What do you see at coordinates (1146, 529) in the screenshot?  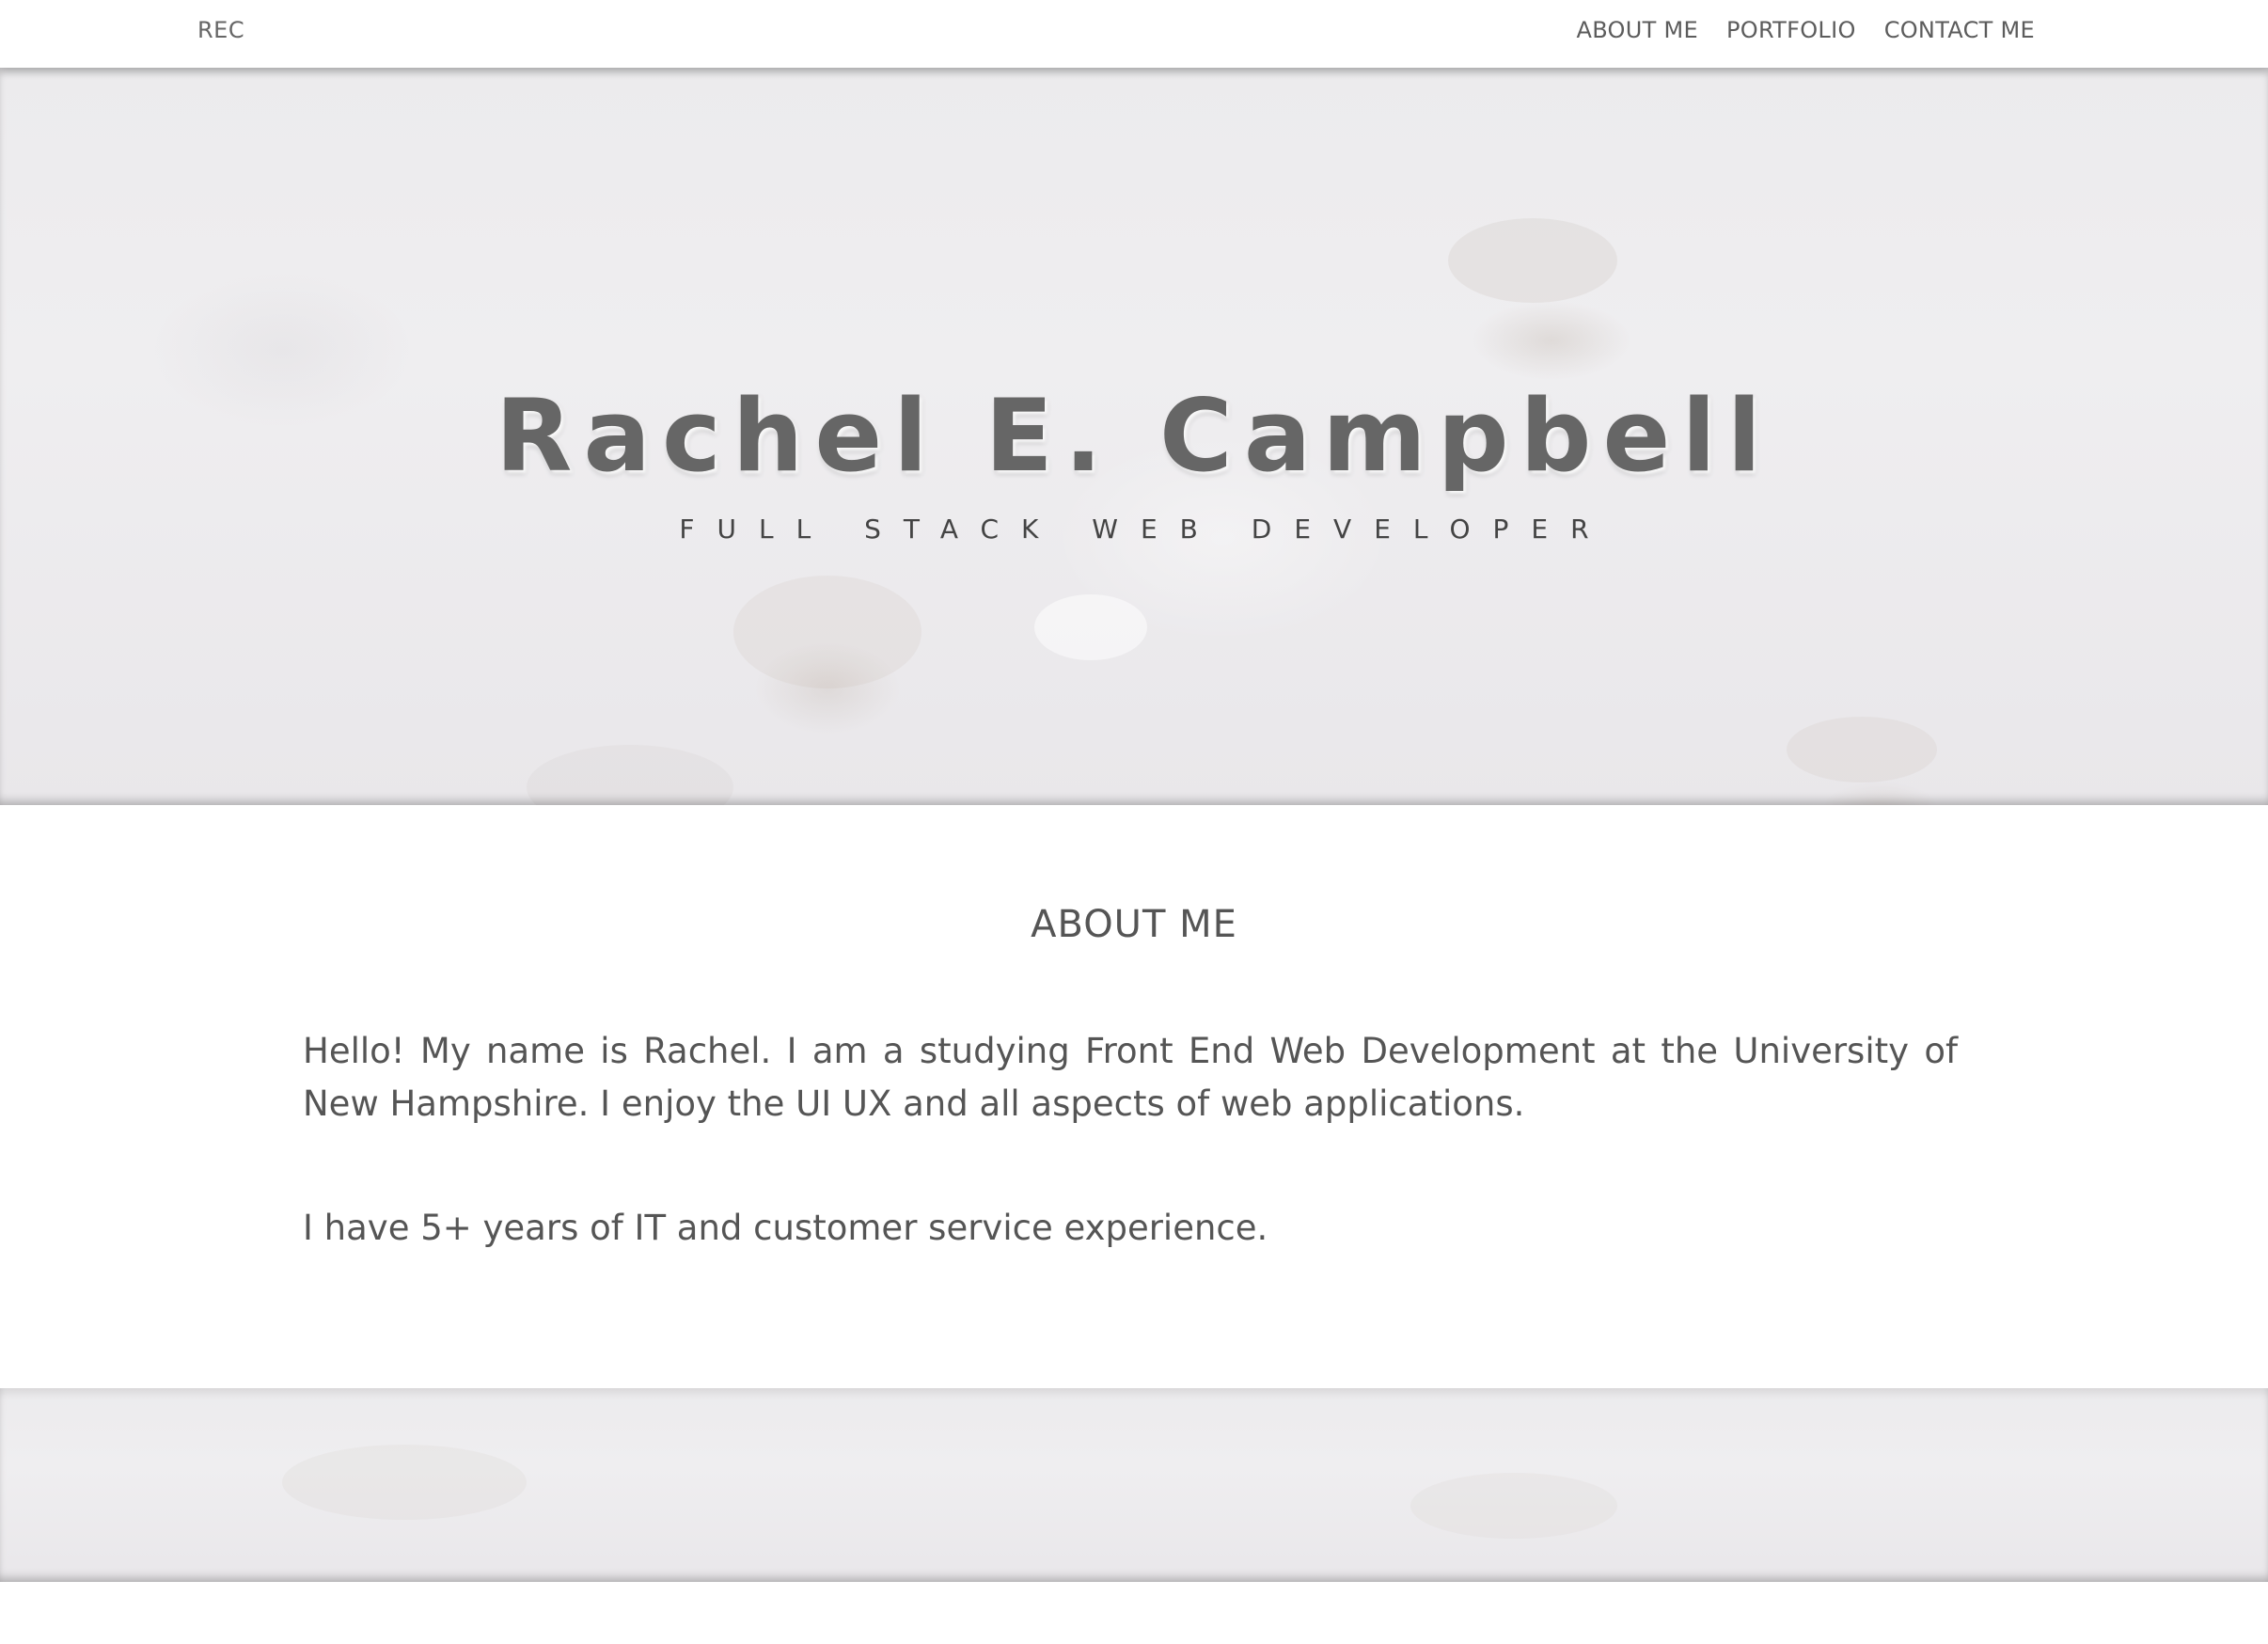 I see `hero-job-subtitle: FULL STACK WEB DEVELOPER` at bounding box center [1146, 529].